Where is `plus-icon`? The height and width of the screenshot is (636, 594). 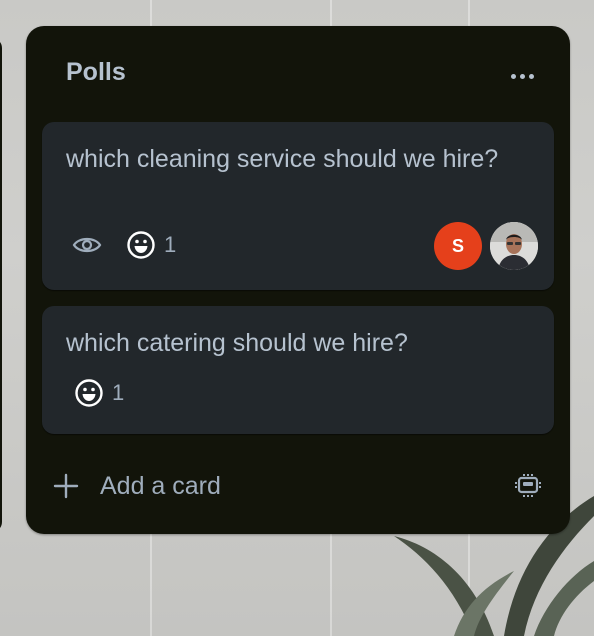 plus-icon is located at coordinates (66, 486).